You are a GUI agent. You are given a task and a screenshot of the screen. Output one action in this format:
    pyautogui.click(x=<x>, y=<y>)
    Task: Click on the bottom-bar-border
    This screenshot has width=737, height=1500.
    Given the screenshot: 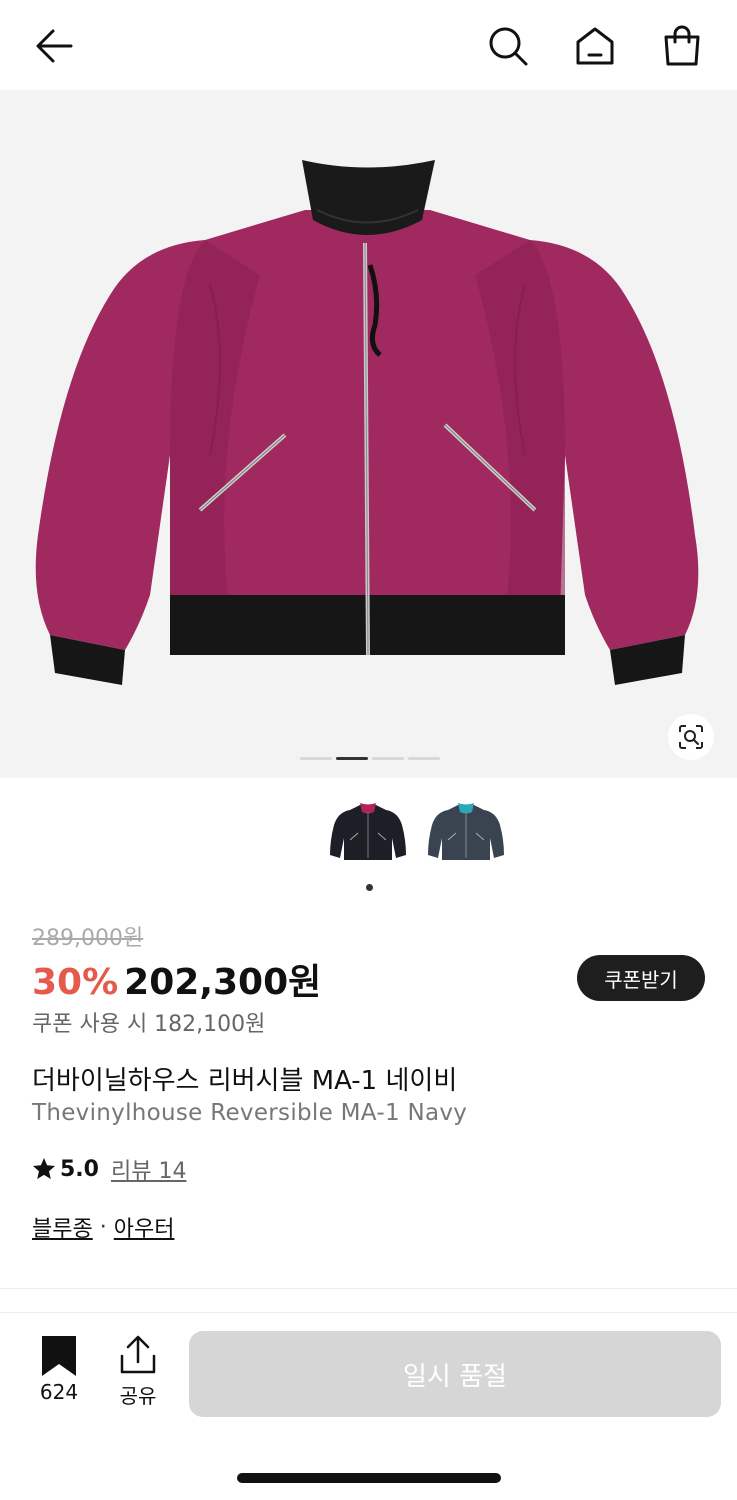 What is the action you would take?
    pyautogui.click(x=368, y=1312)
    